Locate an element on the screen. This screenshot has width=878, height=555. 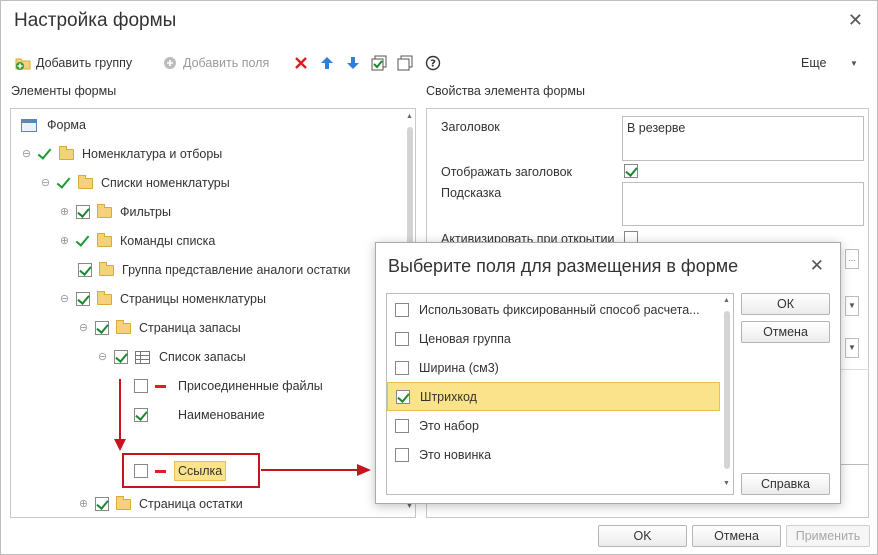
dialog-cancel-button: Отмена is located at coordinates (785, 332).